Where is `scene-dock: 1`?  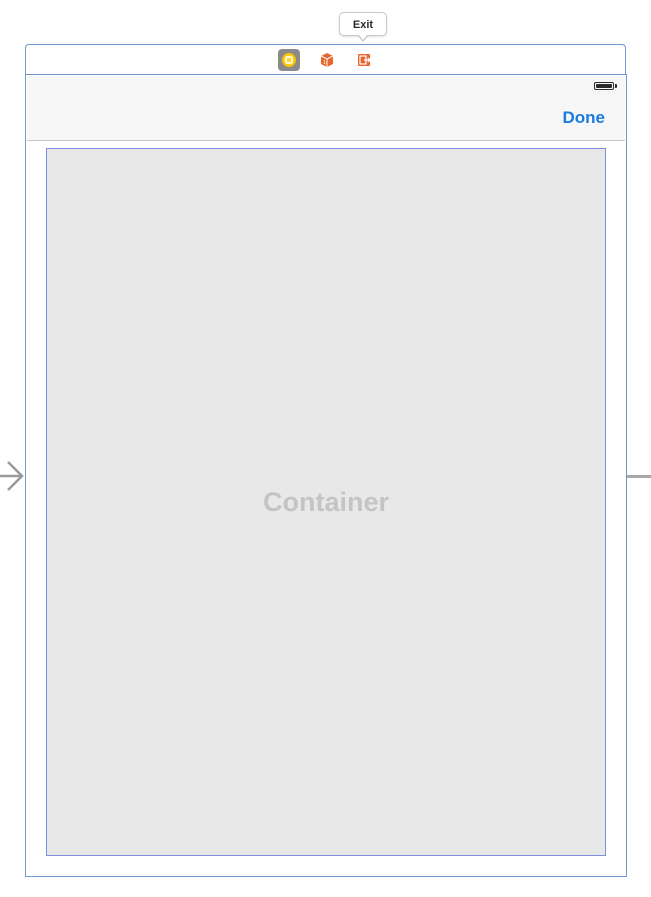 scene-dock: 1 is located at coordinates (325, 59).